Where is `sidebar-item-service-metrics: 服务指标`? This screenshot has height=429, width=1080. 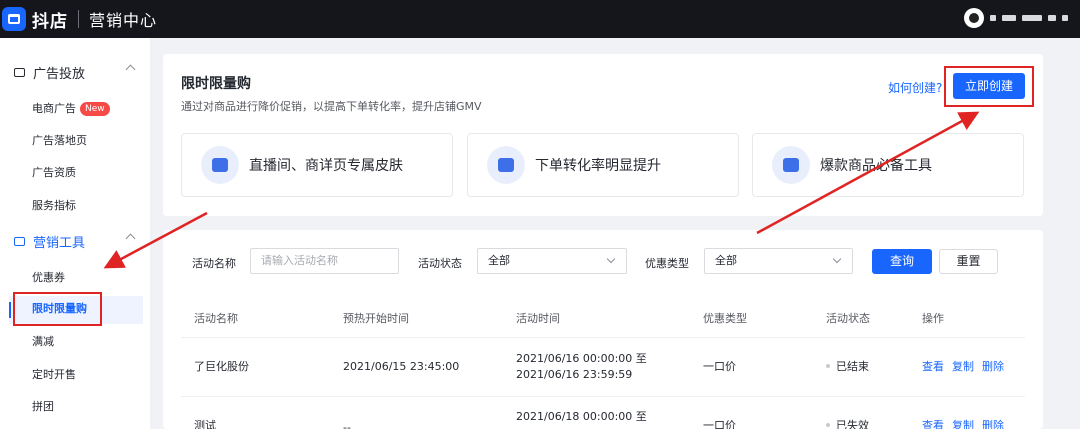
sidebar-item-service-metrics: 服务指标 is located at coordinates (54, 206).